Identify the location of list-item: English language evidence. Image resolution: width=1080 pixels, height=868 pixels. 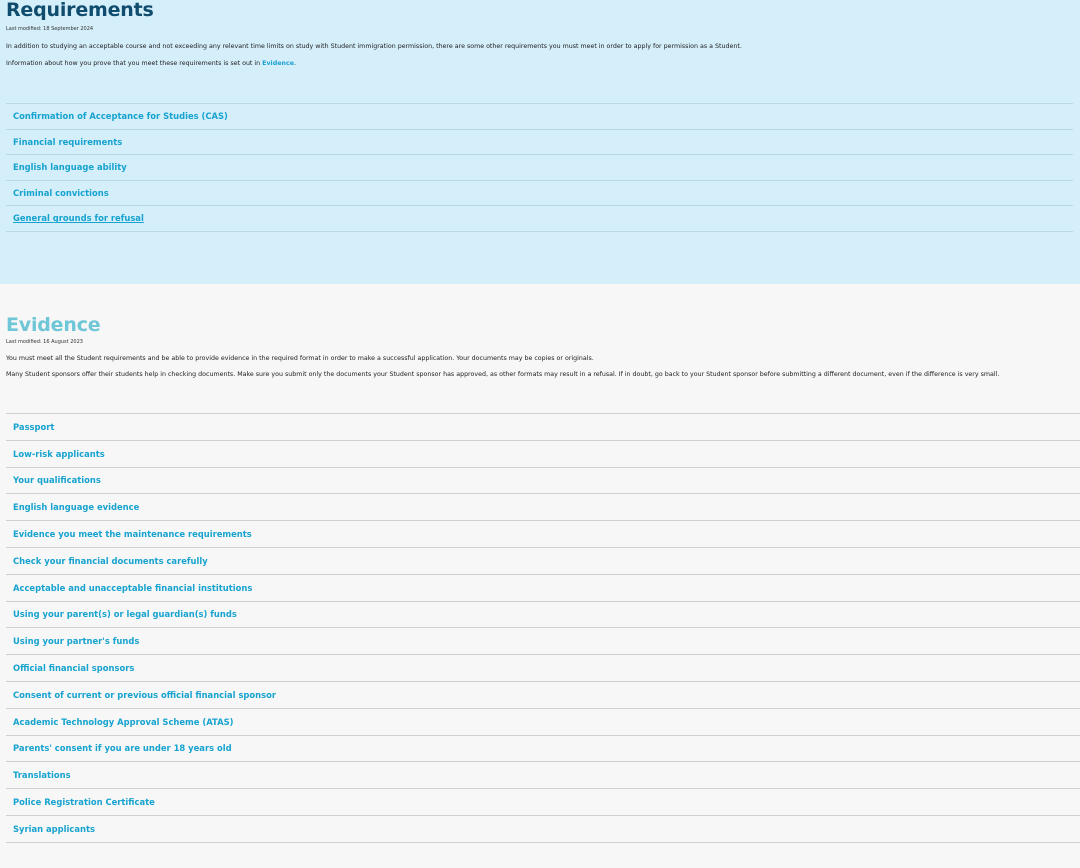
(543, 508).